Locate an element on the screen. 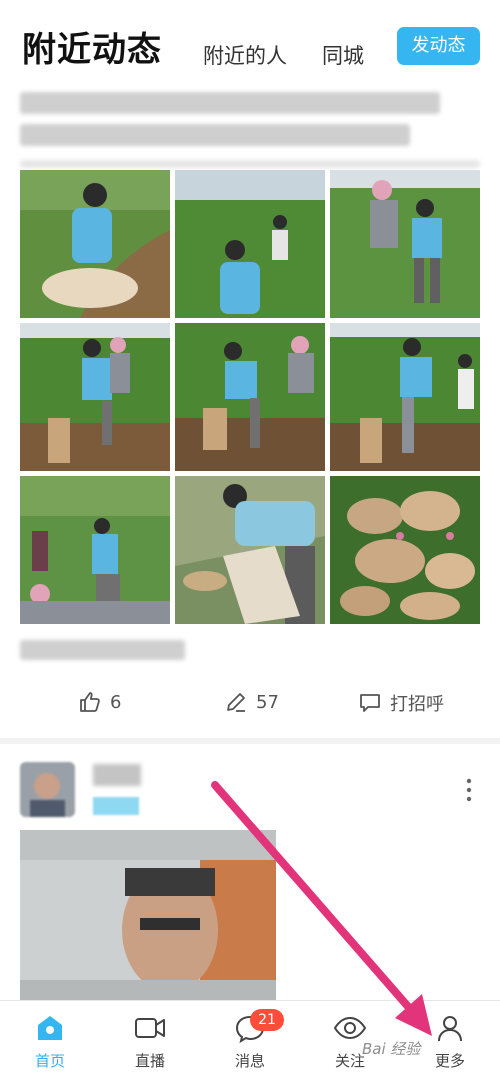 The image size is (500, 1081). like-count: 6 is located at coordinates (116, 702).